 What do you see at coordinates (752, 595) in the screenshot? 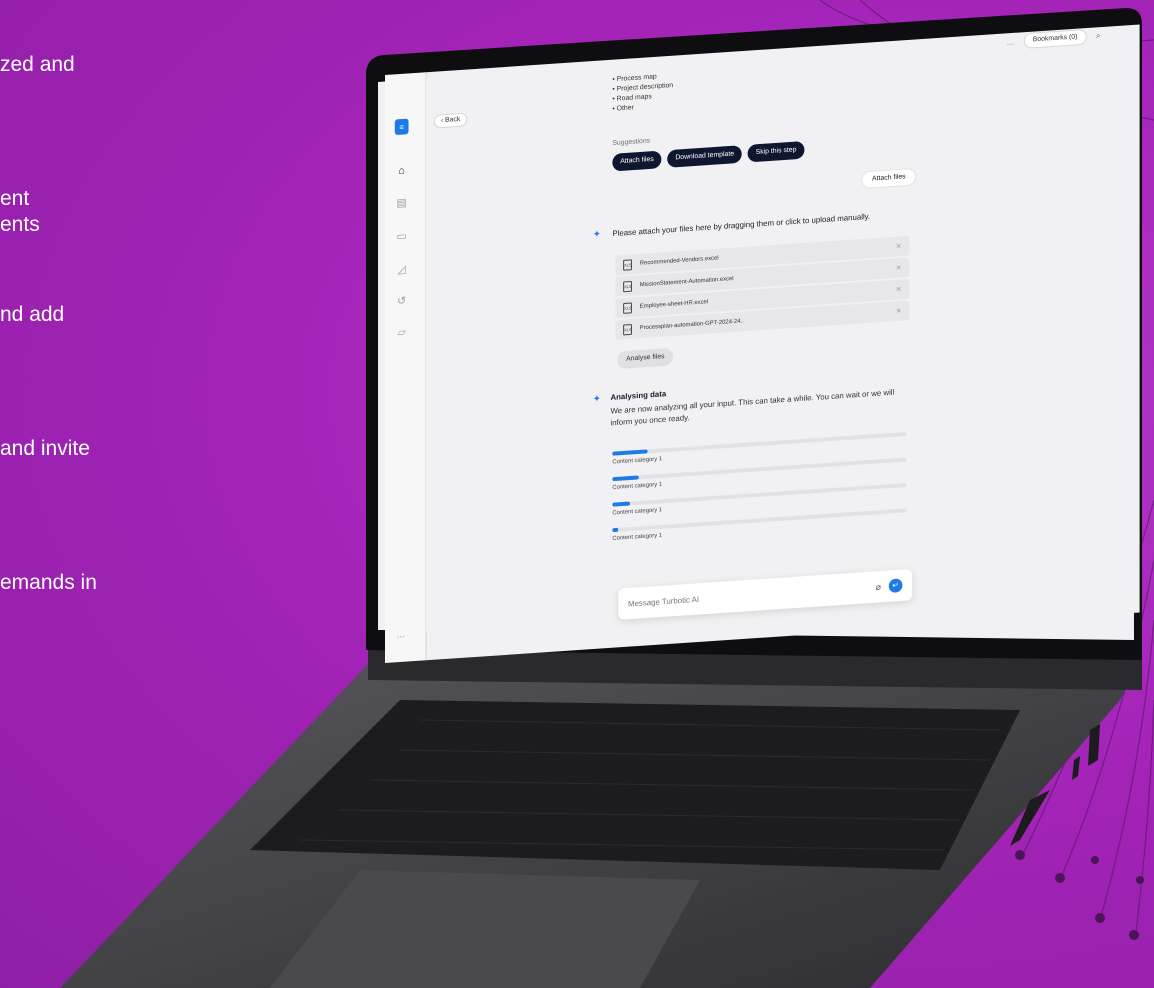
I see `message-input` at bounding box center [752, 595].